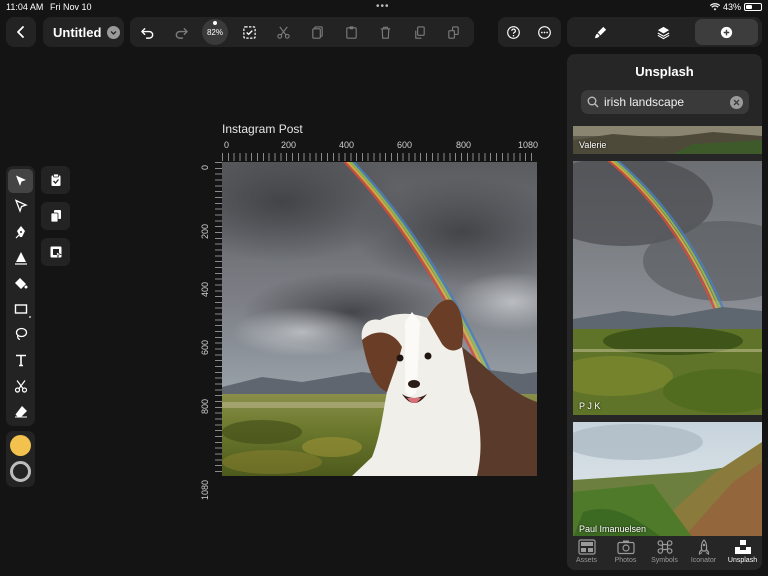 This screenshot has height=576, width=768. Describe the element at coordinates (593, 102) in the screenshot. I see `search-icon` at that location.